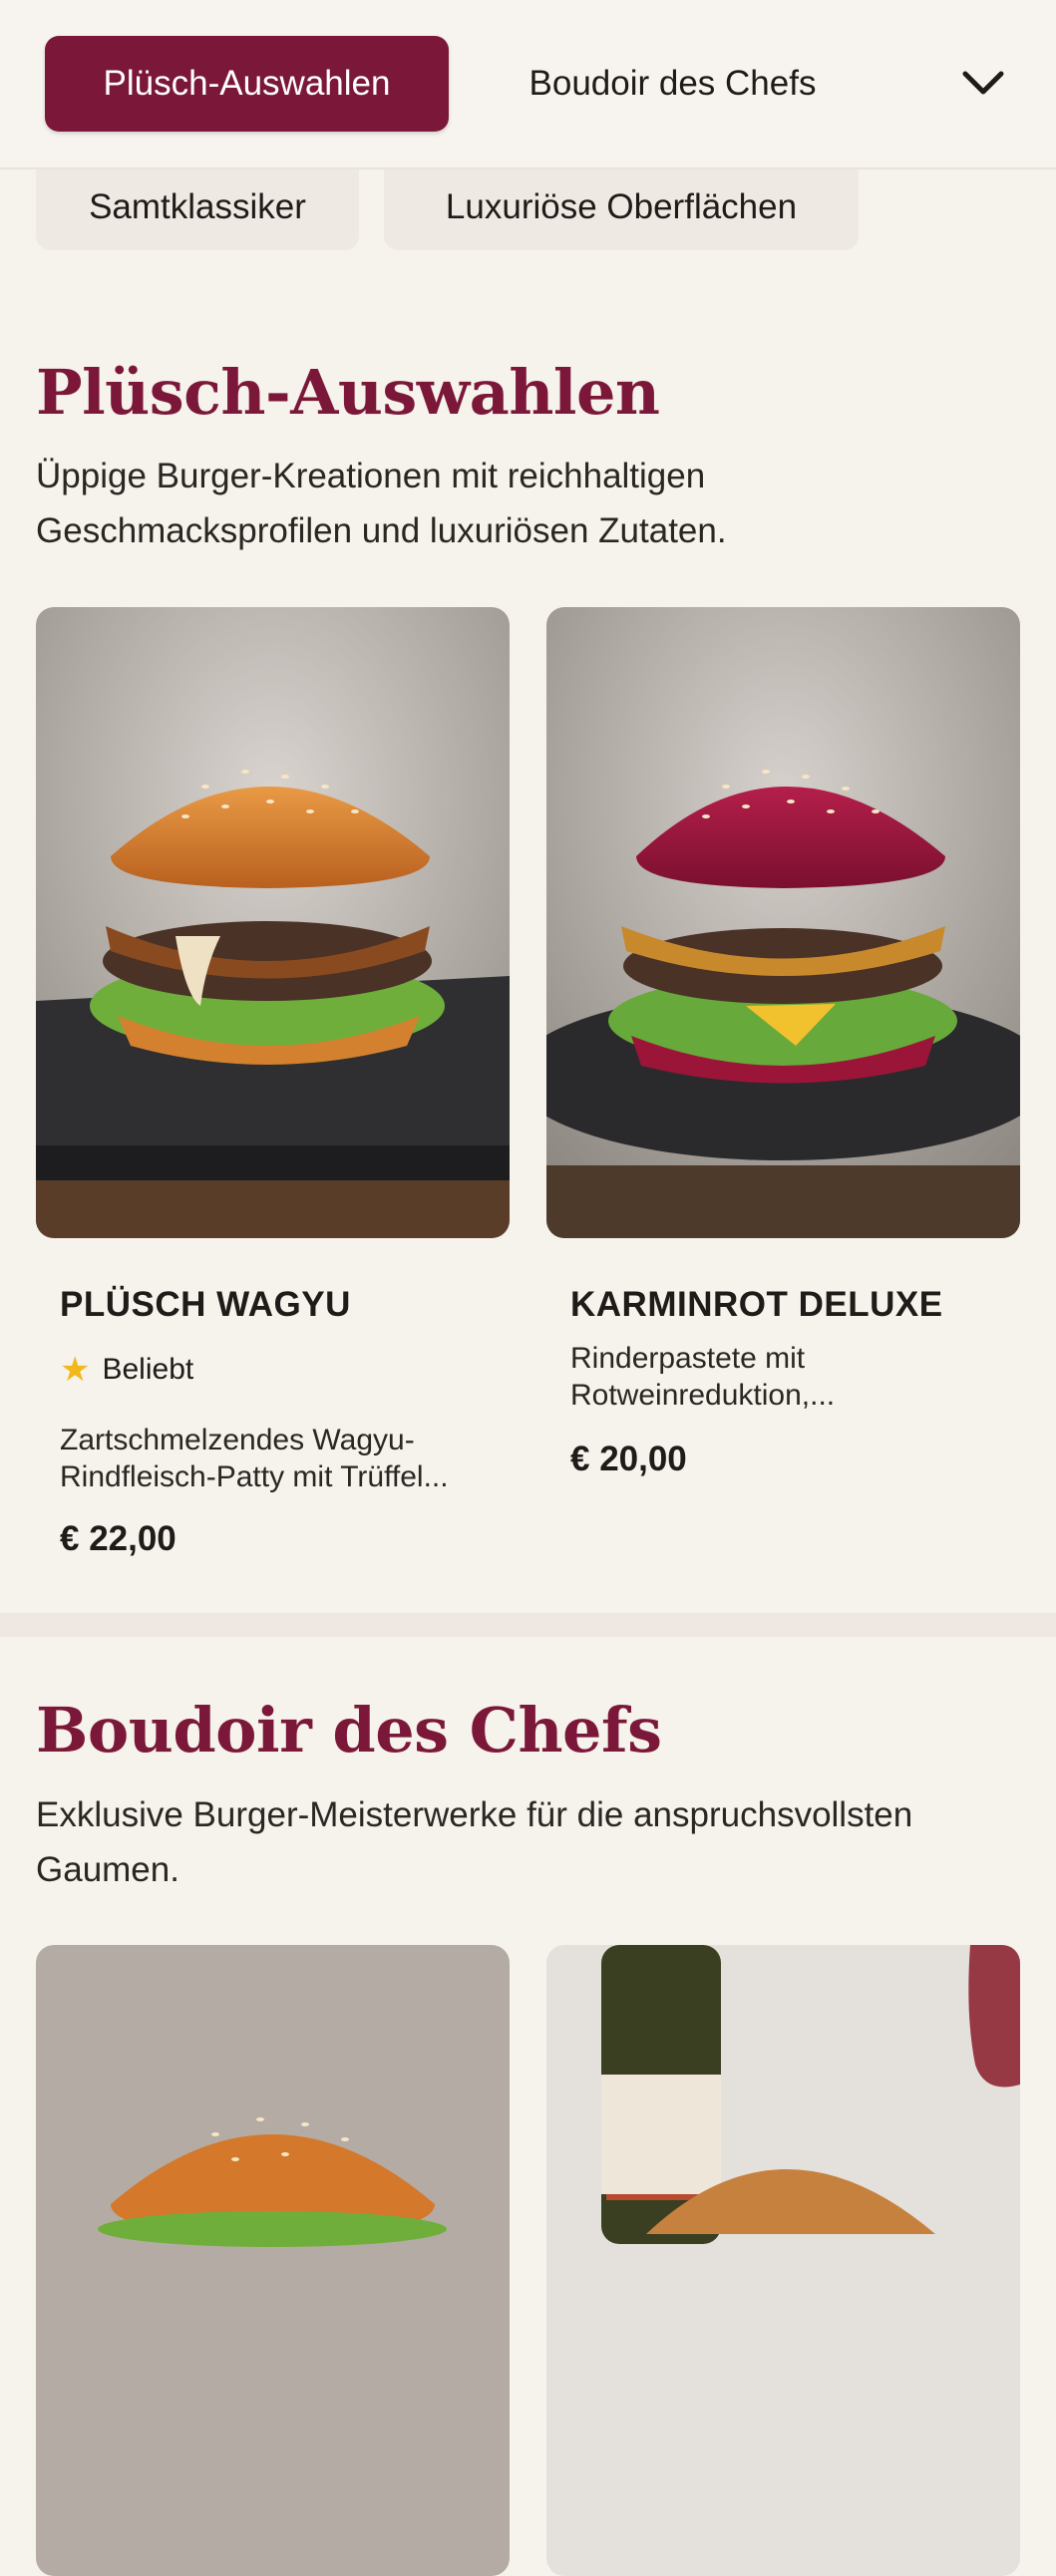 The height and width of the screenshot is (2576, 1056). Describe the element at coordinates (75, 1370) in the screenshot. I see `star-icon: ★` at that location.